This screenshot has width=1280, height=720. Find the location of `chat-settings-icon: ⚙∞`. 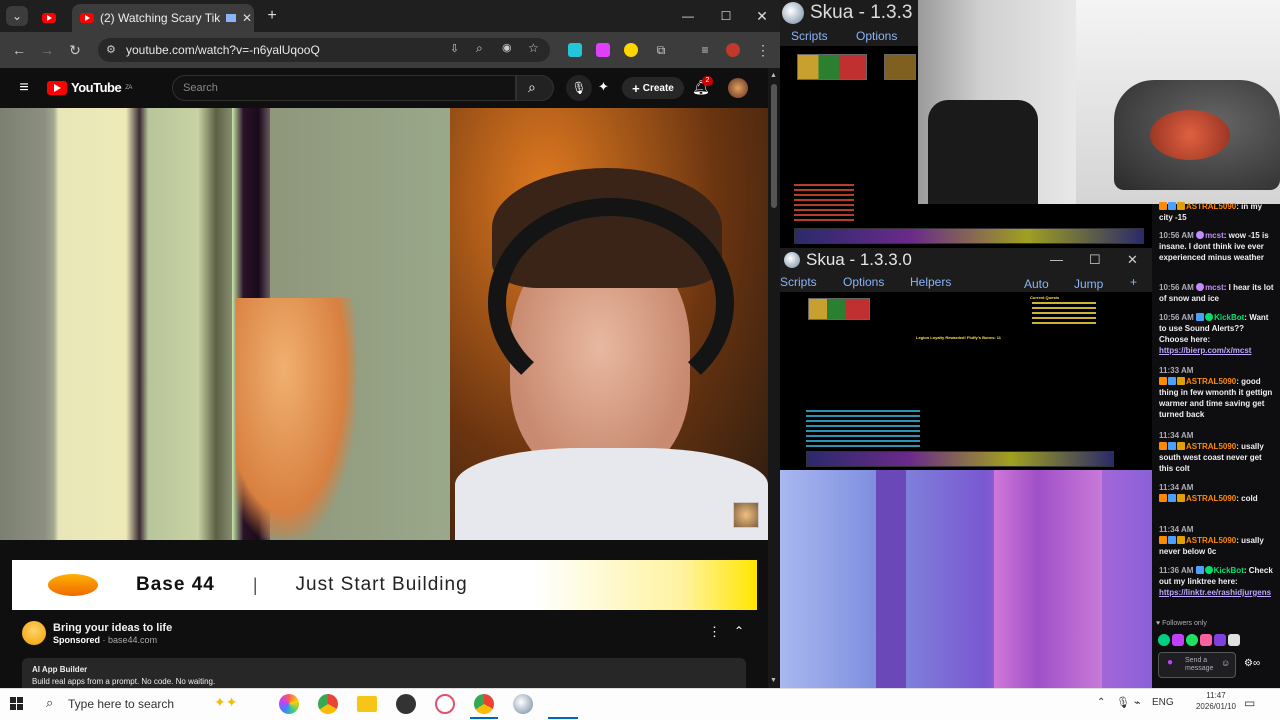

chat-settings-icon: ⚙∞ is located at coordinates (1252, 663).